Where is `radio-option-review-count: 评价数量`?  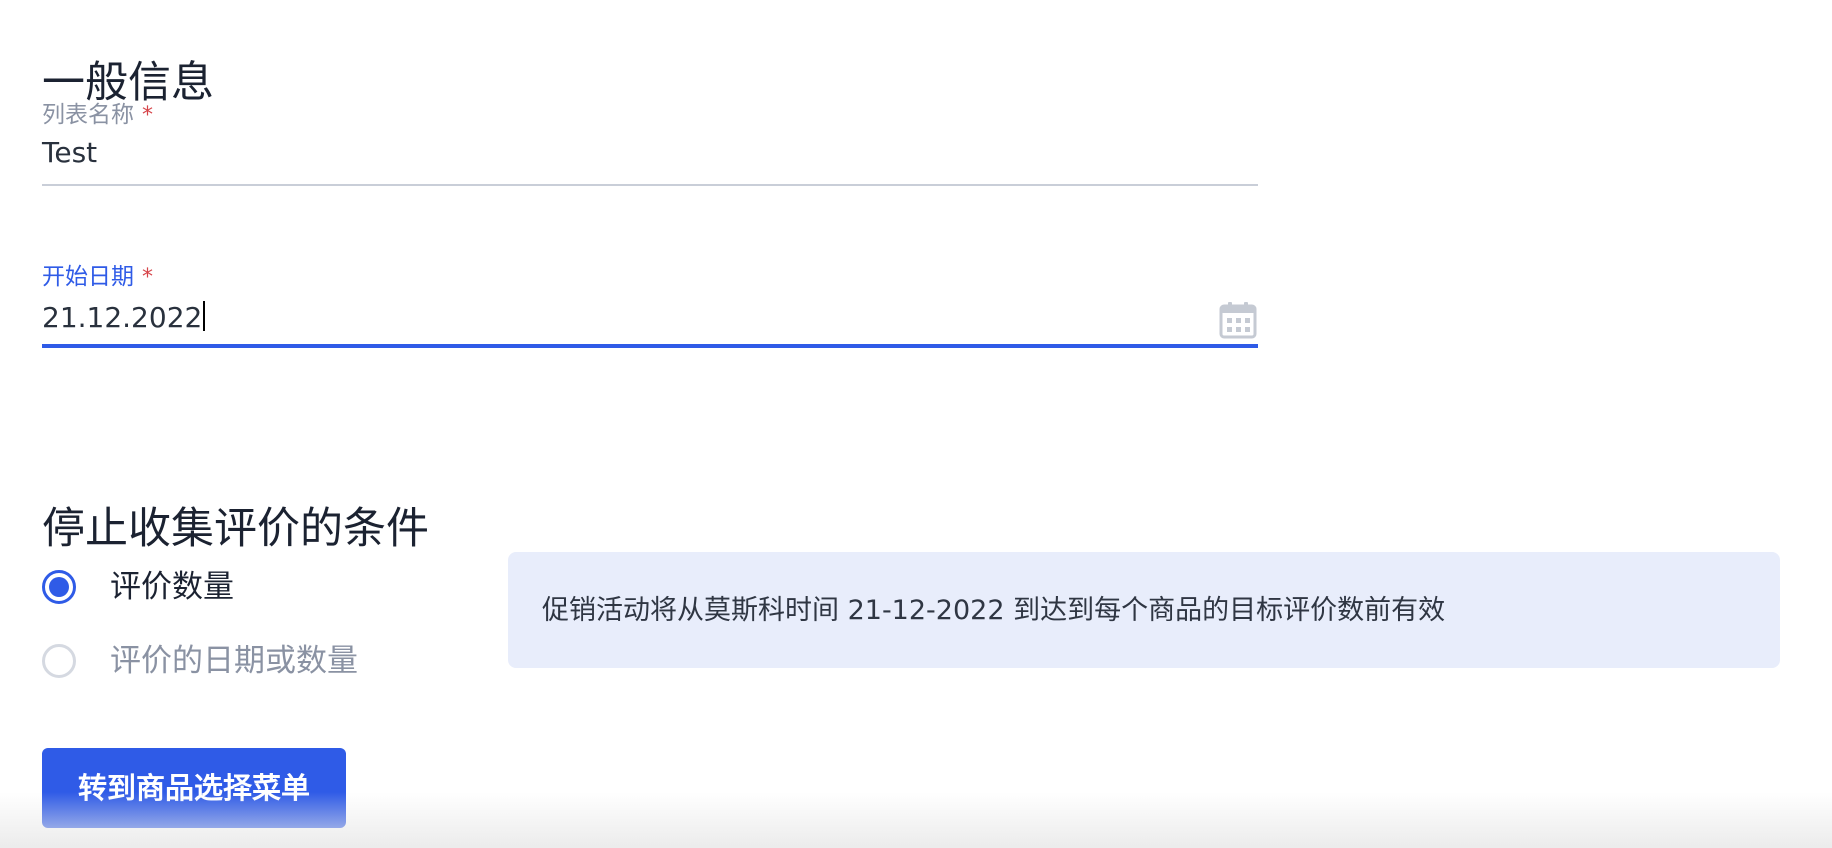
radio-option-review-count: 评价数量 is located at coordinates (232, 587).